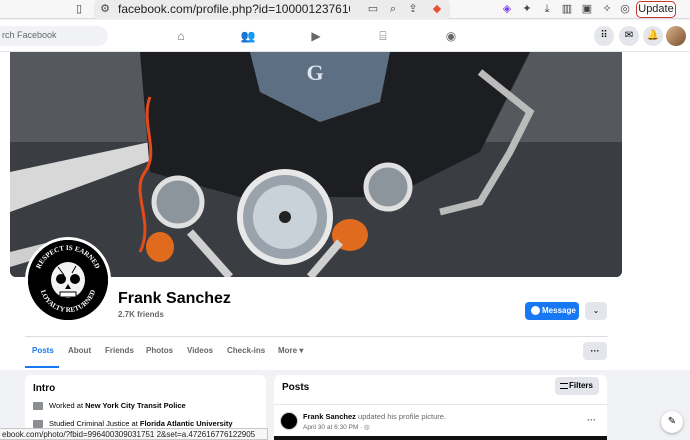  I want to click on header-divider, so click(316, 336).